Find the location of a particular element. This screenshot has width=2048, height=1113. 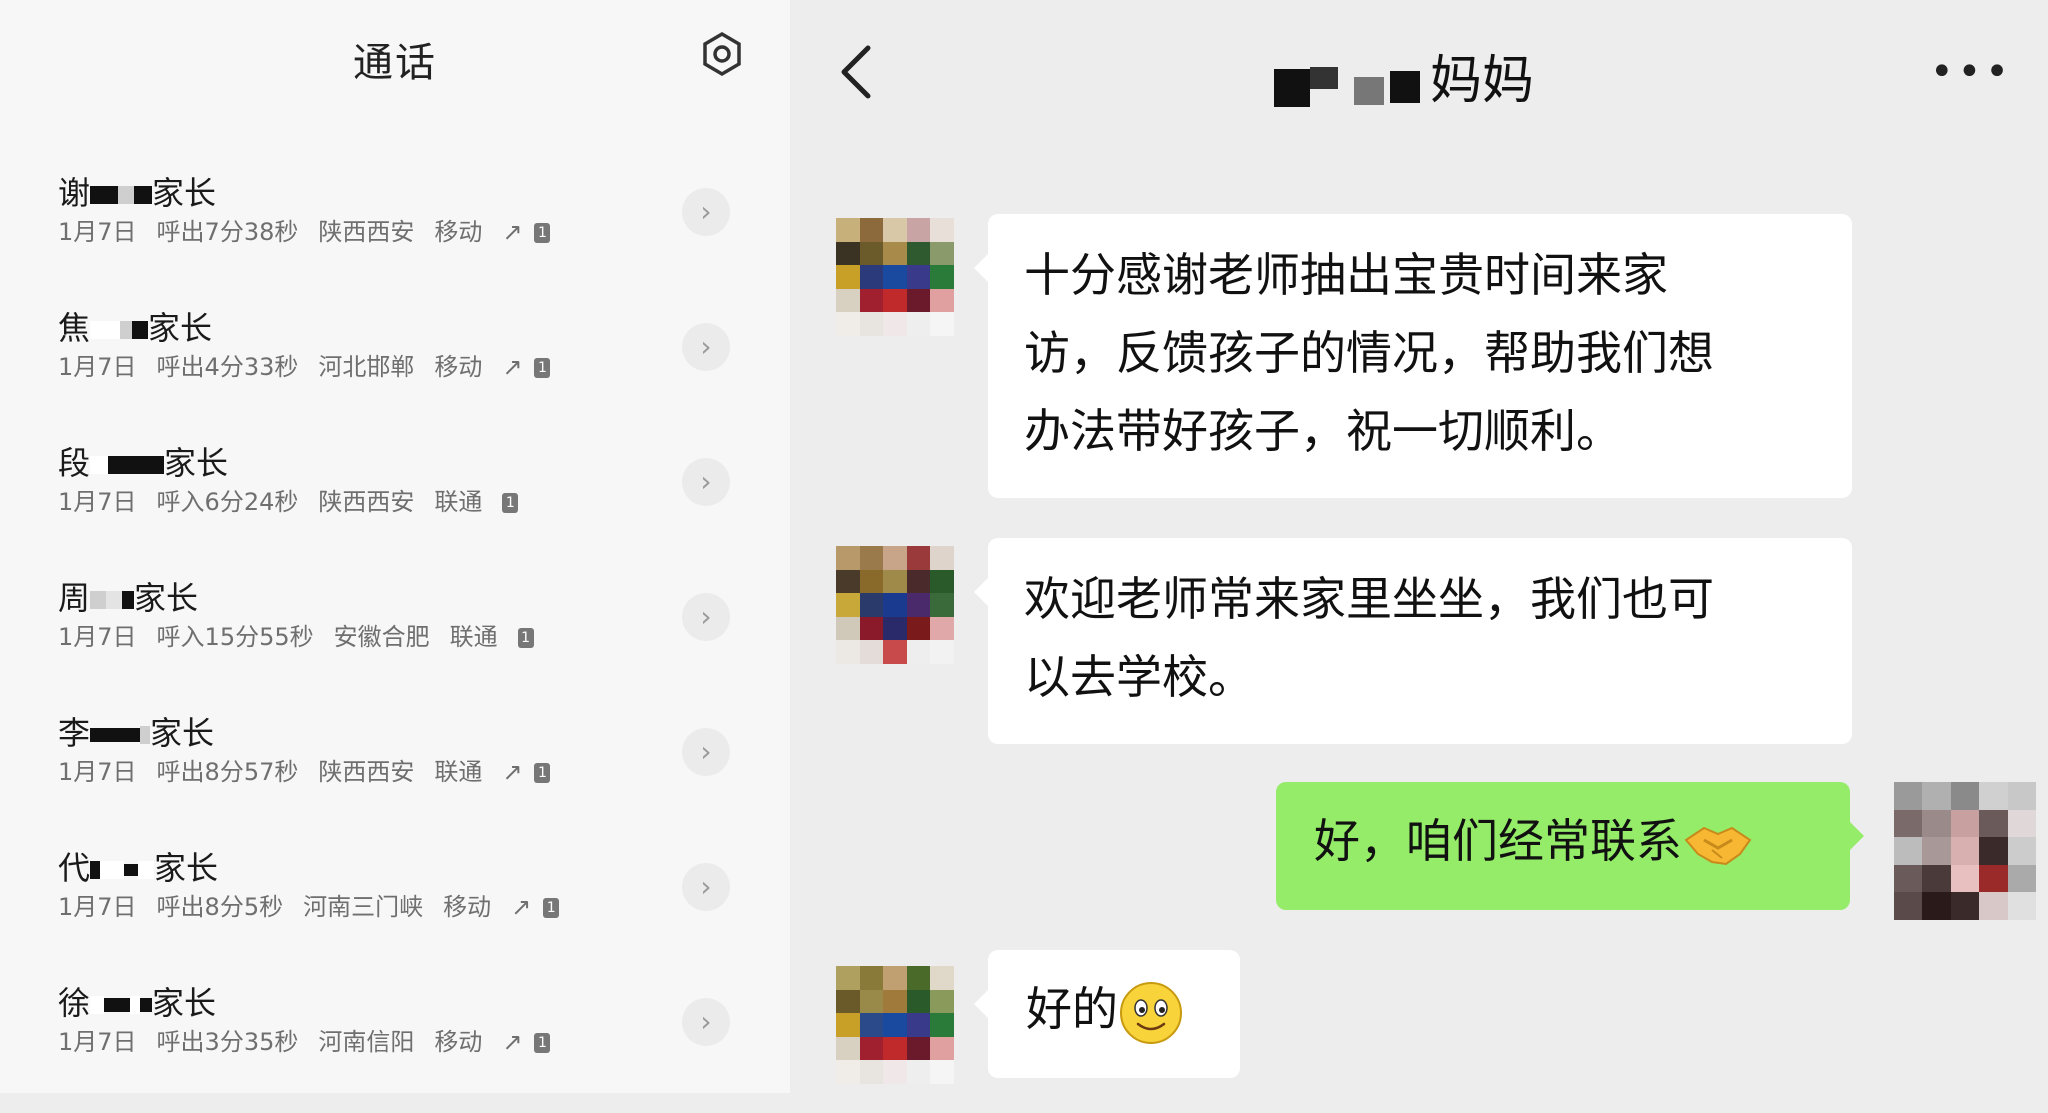

call-meta: 1月7日 呼出3分35秒 河南信阳 移动 ↗ 1 is located at coordinates (304, 1039).